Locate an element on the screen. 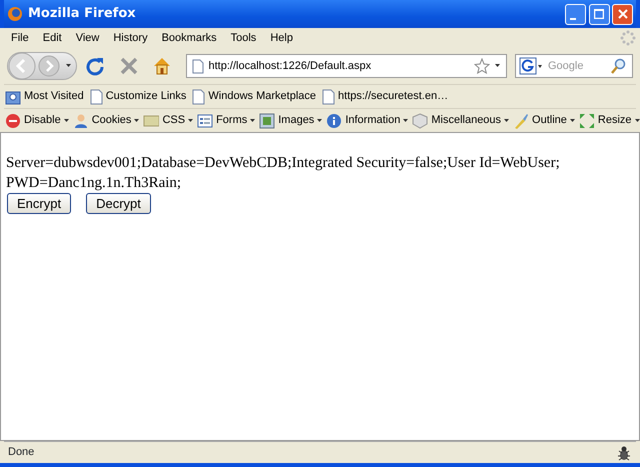 Image resolution: width=640 pixels, height=467 pixels. search-field: Google is located at coordinates (574, 66).